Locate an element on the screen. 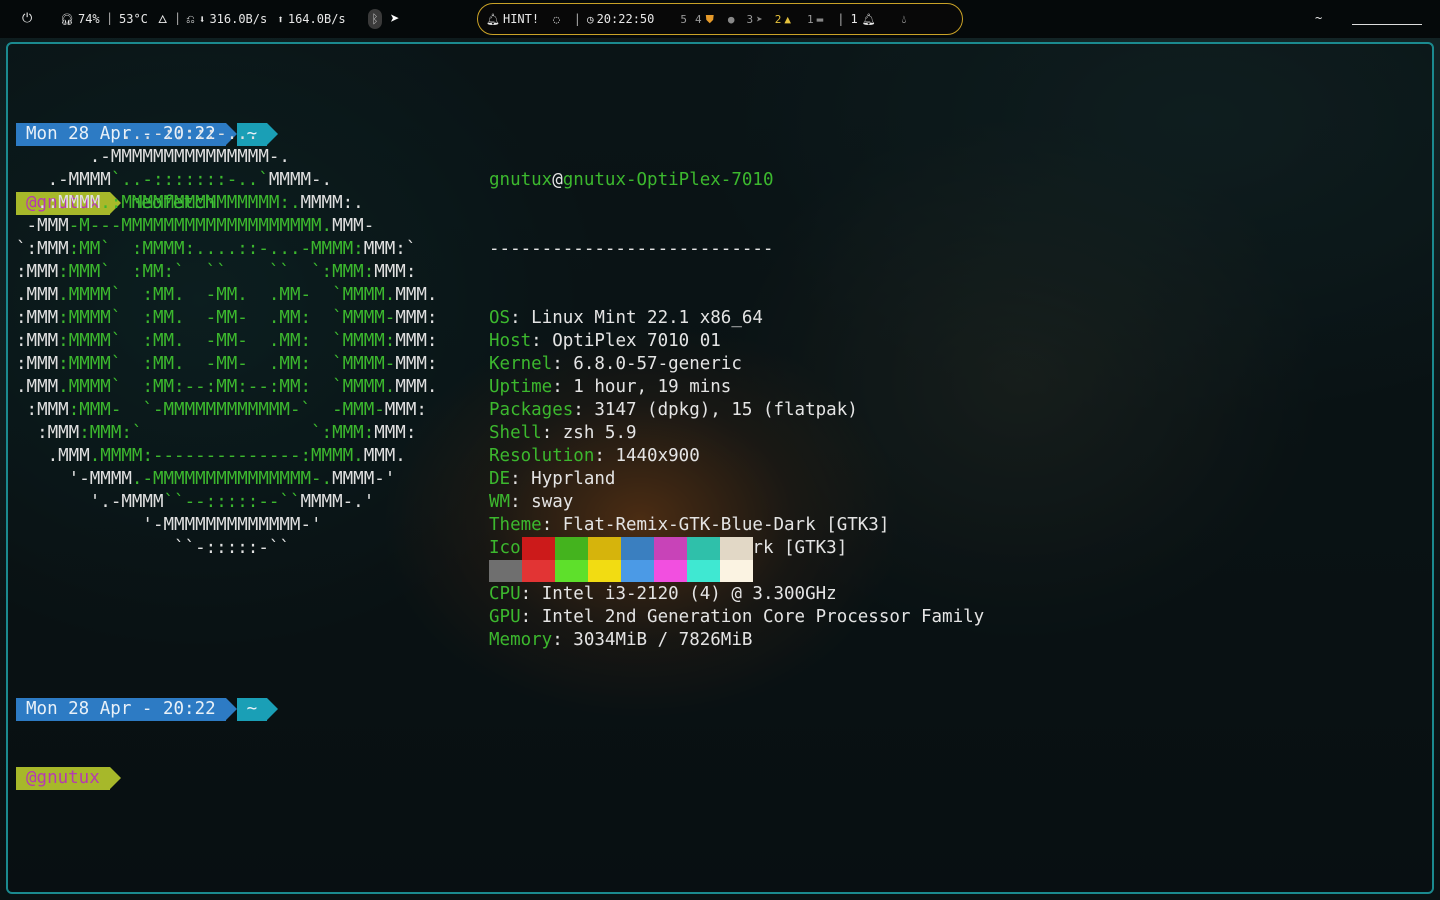 The height and width of the screenshot is (900, 1440). net-up-value: 164.0B/s is located at coordinates (316, 19).